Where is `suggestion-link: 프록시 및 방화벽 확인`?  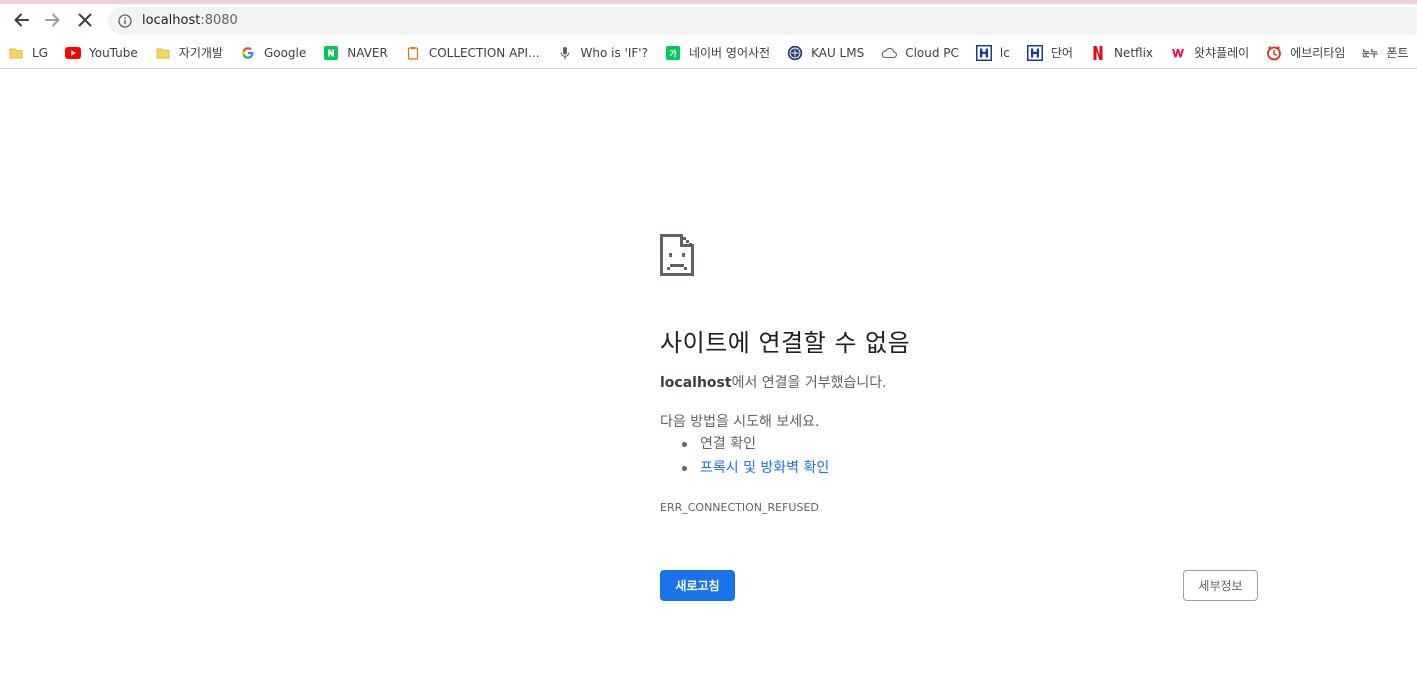 suggestion-link: 프록시 및 방화벽 확인 is located at coordinates (764, 468).